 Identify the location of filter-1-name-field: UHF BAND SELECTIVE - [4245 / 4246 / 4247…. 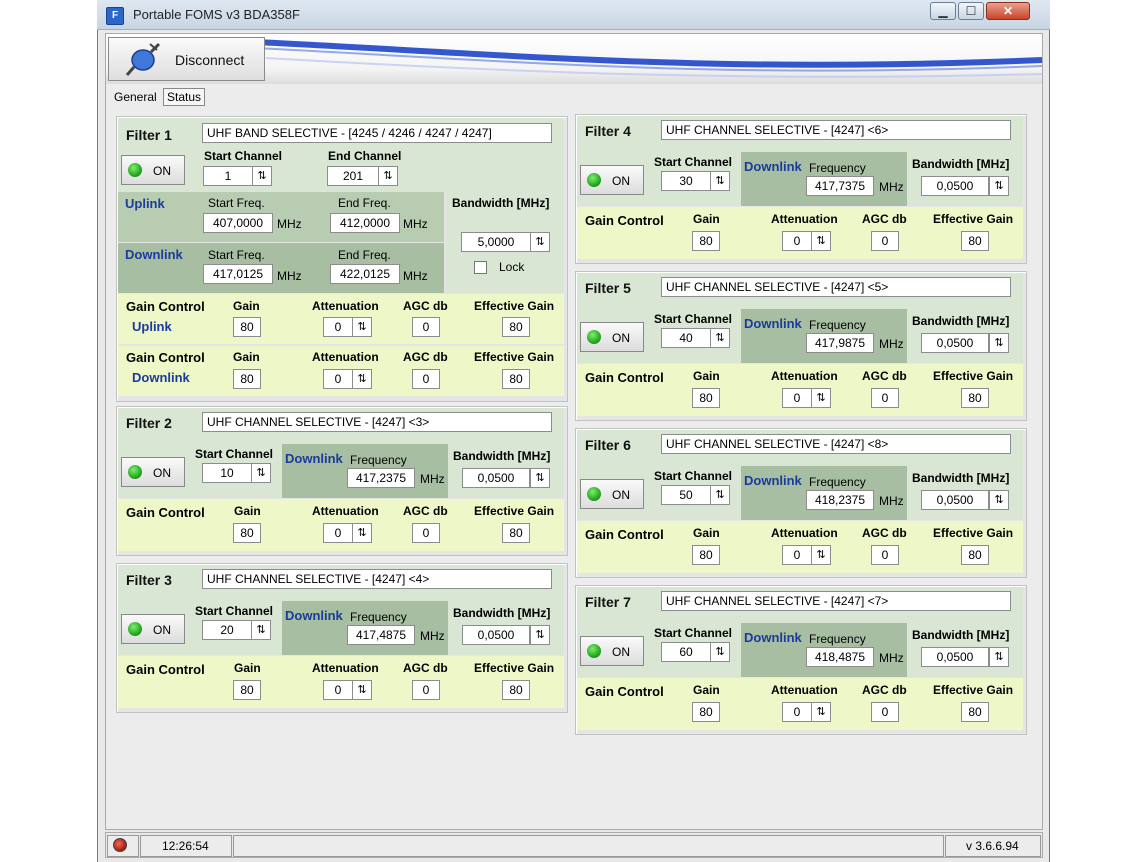
(377, 133).